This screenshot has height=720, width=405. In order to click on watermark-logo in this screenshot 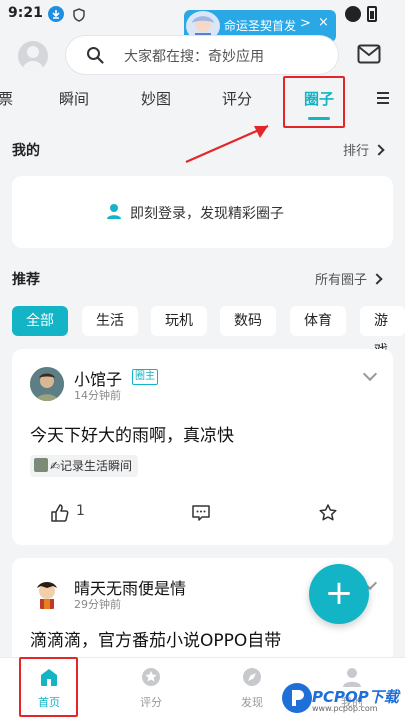, I will do `click(297, 698)`.